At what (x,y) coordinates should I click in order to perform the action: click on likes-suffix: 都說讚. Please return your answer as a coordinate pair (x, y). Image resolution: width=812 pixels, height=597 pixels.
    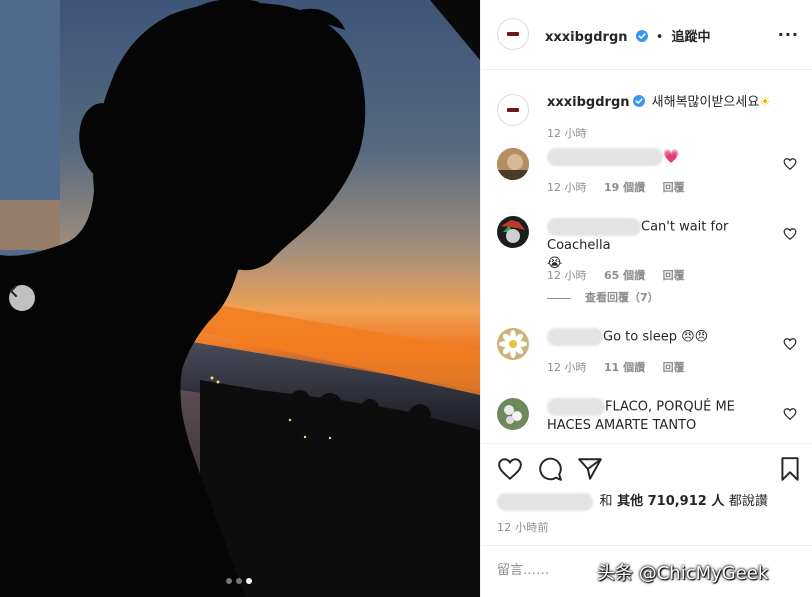
    Looking at the image, I should click on (748, 501).